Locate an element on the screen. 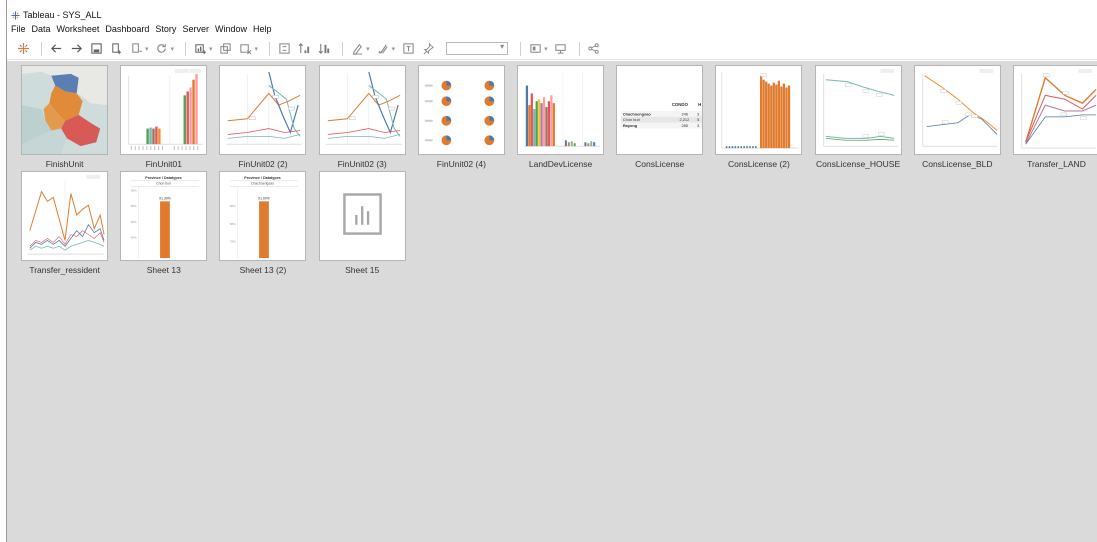 The image size is (1097, 542). table-row-name: Chachoengsao is located at coordinates (637, 113).